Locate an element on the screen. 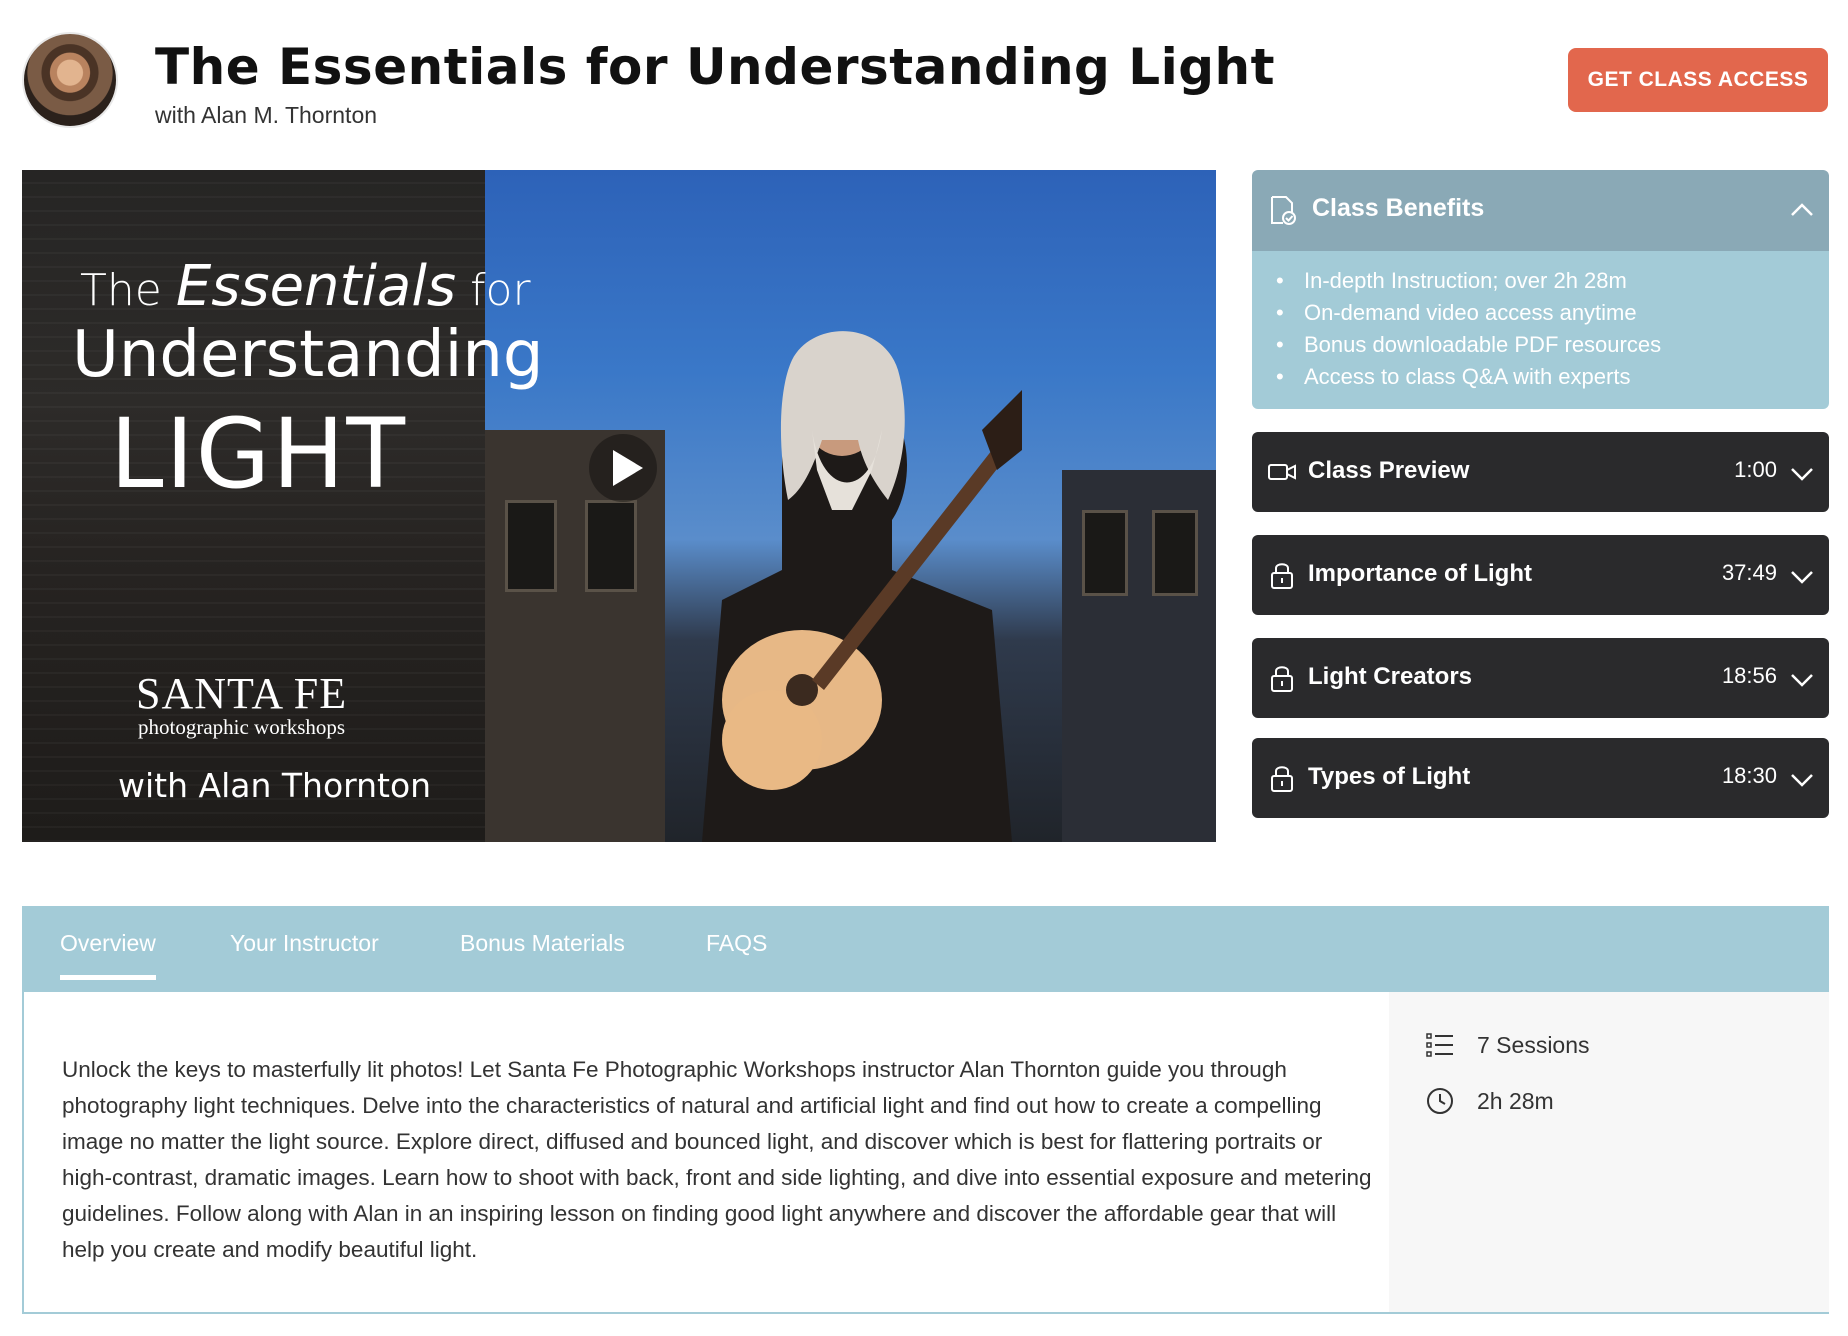  get-class-access-button: GET CLASS ACCESS is located at coordinates (1698, 80).